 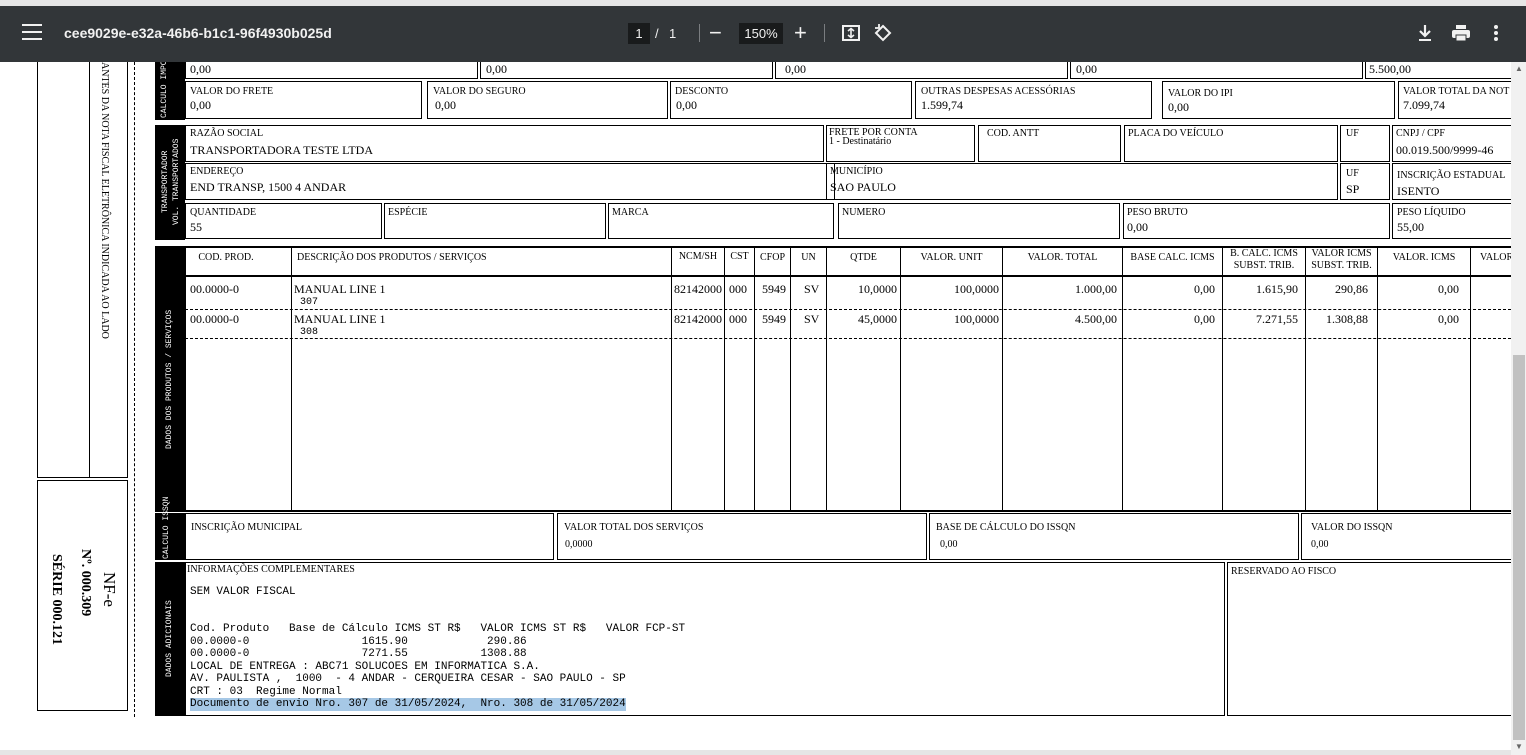 What do you see at coordinates (282, 150) in the screenshot?
I see `razao-value: TRANSPORTADORA TESTE LTDA` at bounding box center [282, 150].